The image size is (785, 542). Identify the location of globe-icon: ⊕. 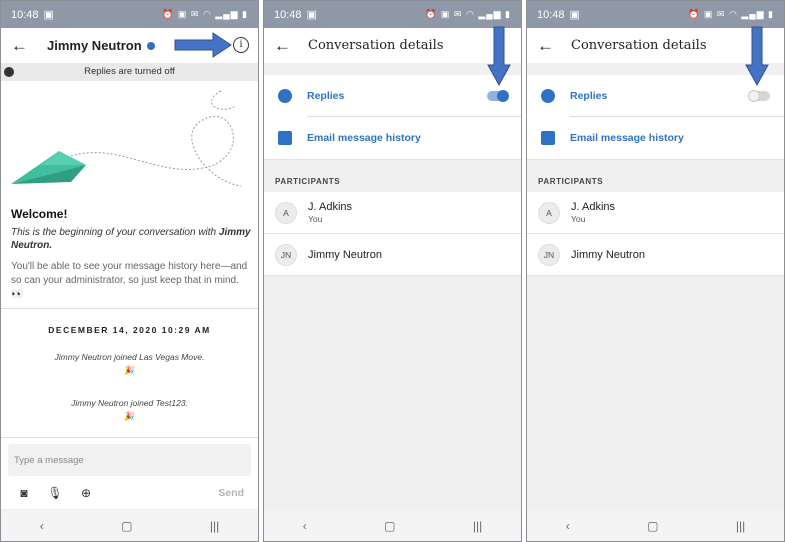
(86, 493).